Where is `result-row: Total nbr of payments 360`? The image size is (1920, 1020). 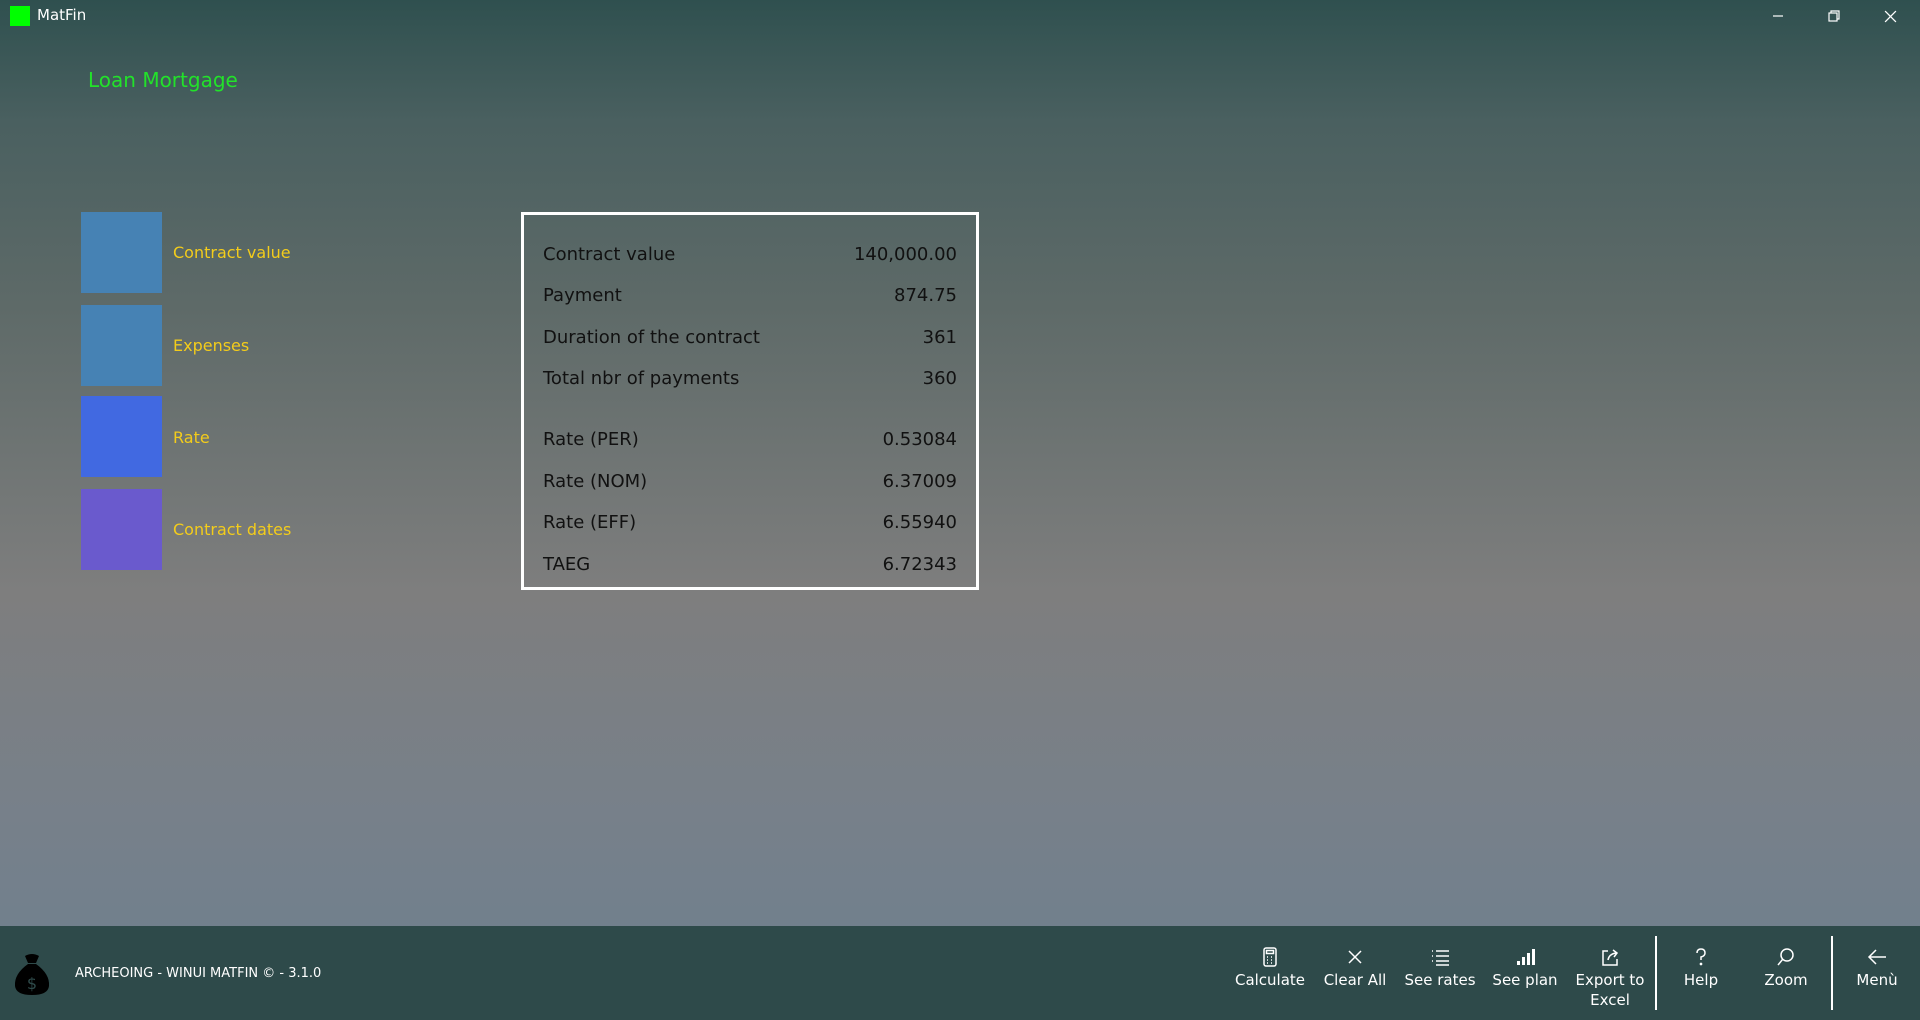
result-row: Total nbr of payments 360 is located at coordinates (750, 378).